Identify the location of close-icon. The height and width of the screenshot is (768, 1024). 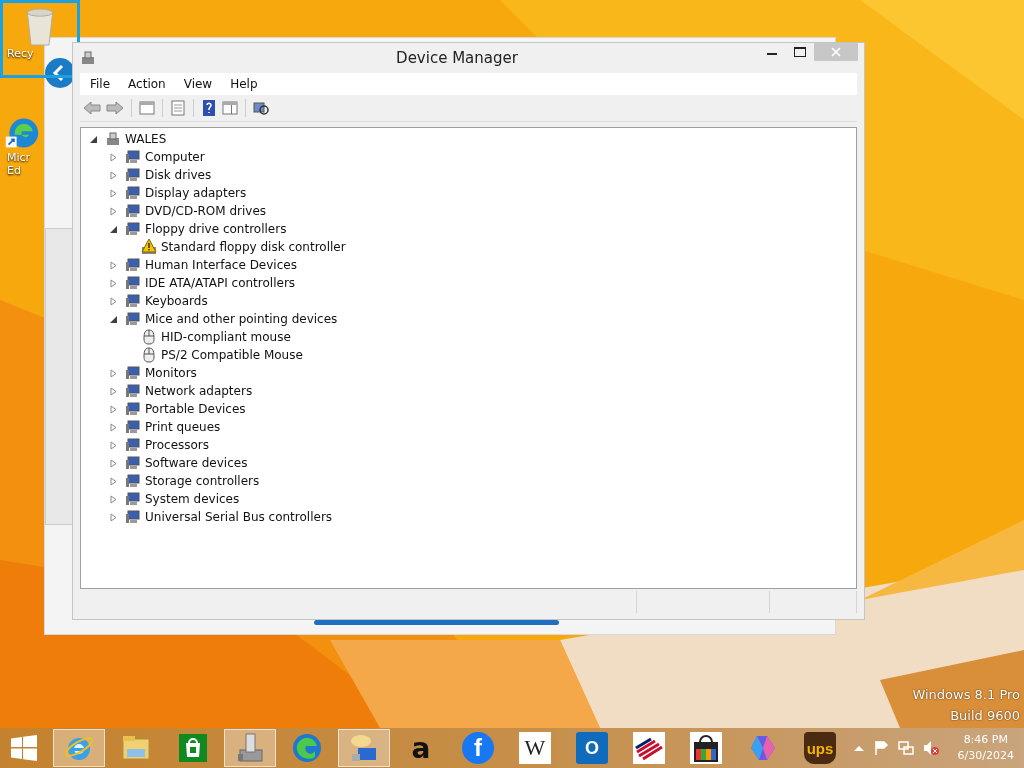
(836, 52).